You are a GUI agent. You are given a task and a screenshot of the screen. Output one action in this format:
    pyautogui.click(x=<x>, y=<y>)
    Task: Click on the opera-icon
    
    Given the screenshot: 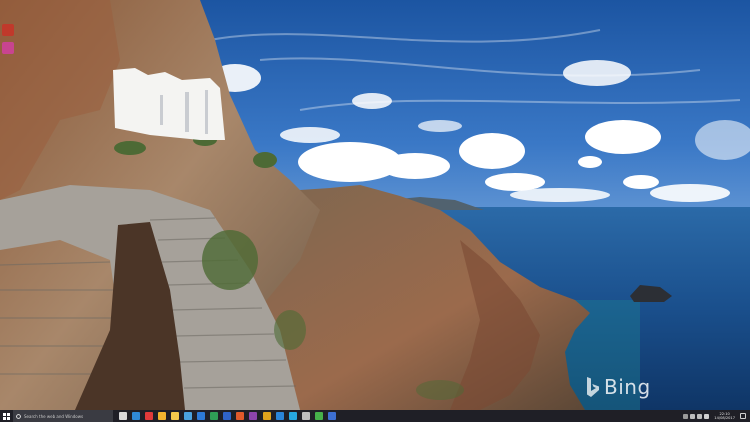 What is the action you would take?
    pyautogui.click(x=148, y=416)
    